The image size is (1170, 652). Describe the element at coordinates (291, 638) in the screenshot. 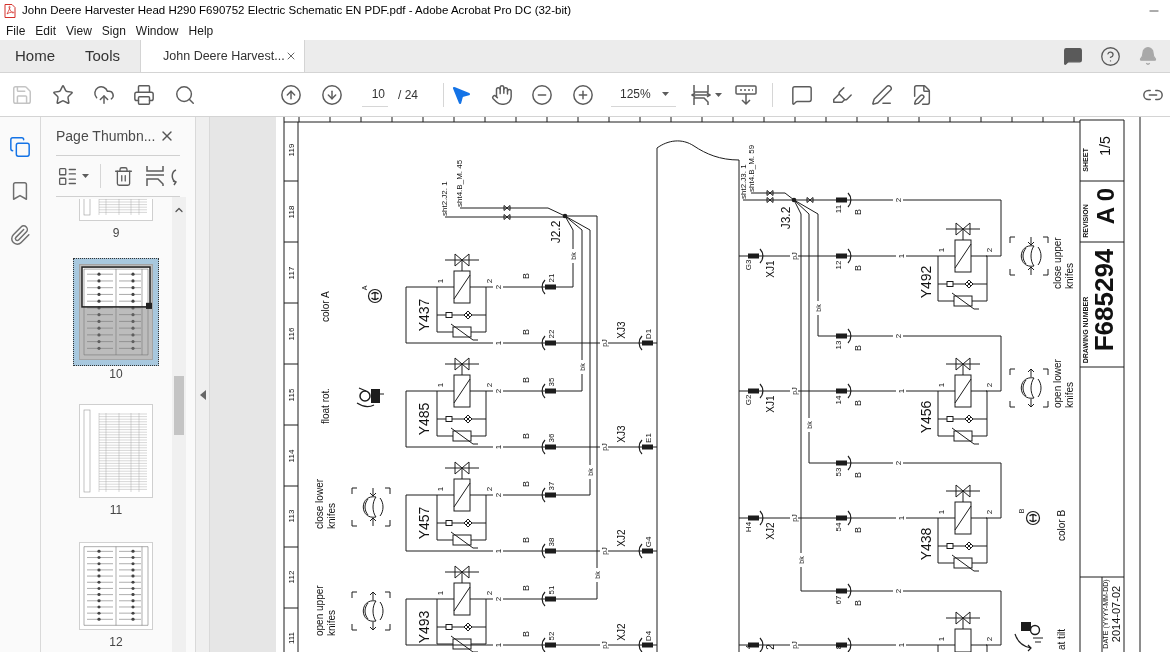

I see `grid-number: 111` at that location.